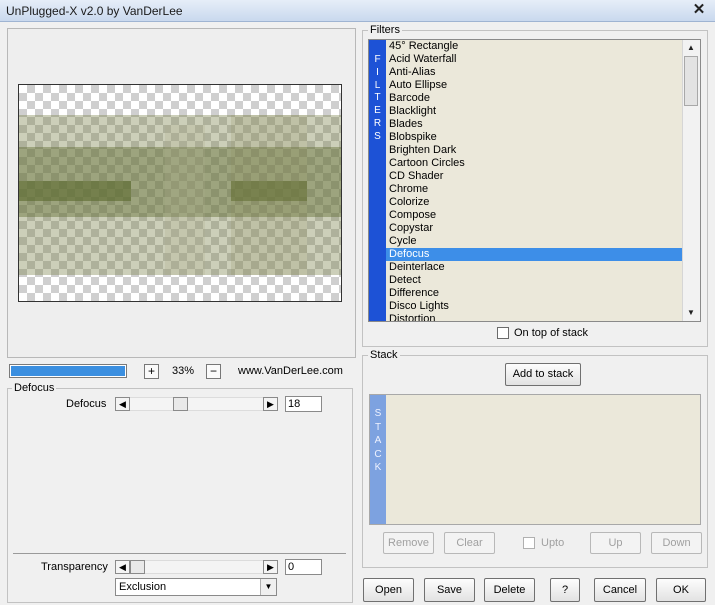  I want to click on transparency-label: Transparency, so click(74, 567).